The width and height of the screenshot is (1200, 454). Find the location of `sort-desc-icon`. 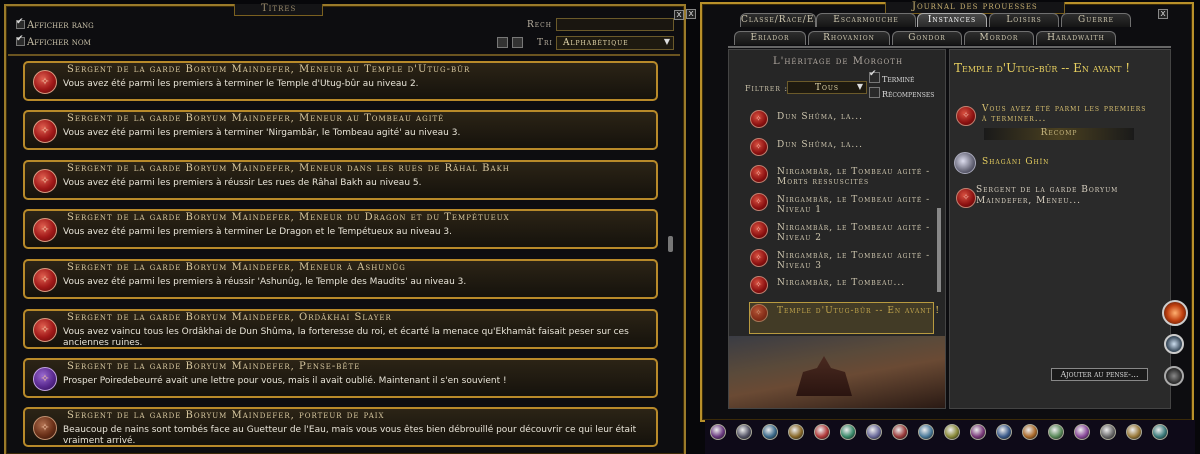

sort-desc-icon is located at coordinates (517, 42).